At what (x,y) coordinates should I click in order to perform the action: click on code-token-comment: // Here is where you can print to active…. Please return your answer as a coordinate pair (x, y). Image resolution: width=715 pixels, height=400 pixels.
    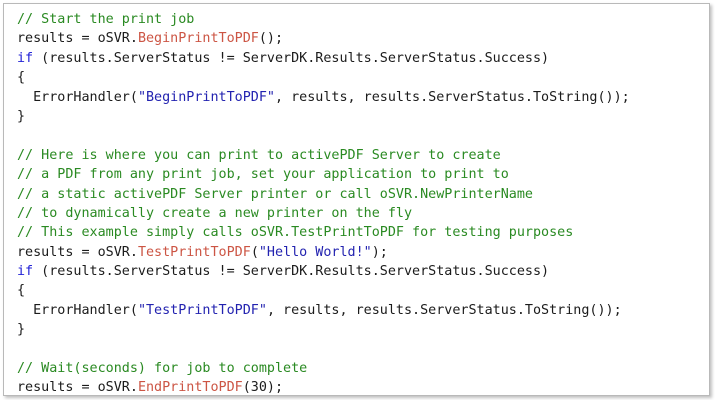
    Looking at the image, I should click on (259, 155).